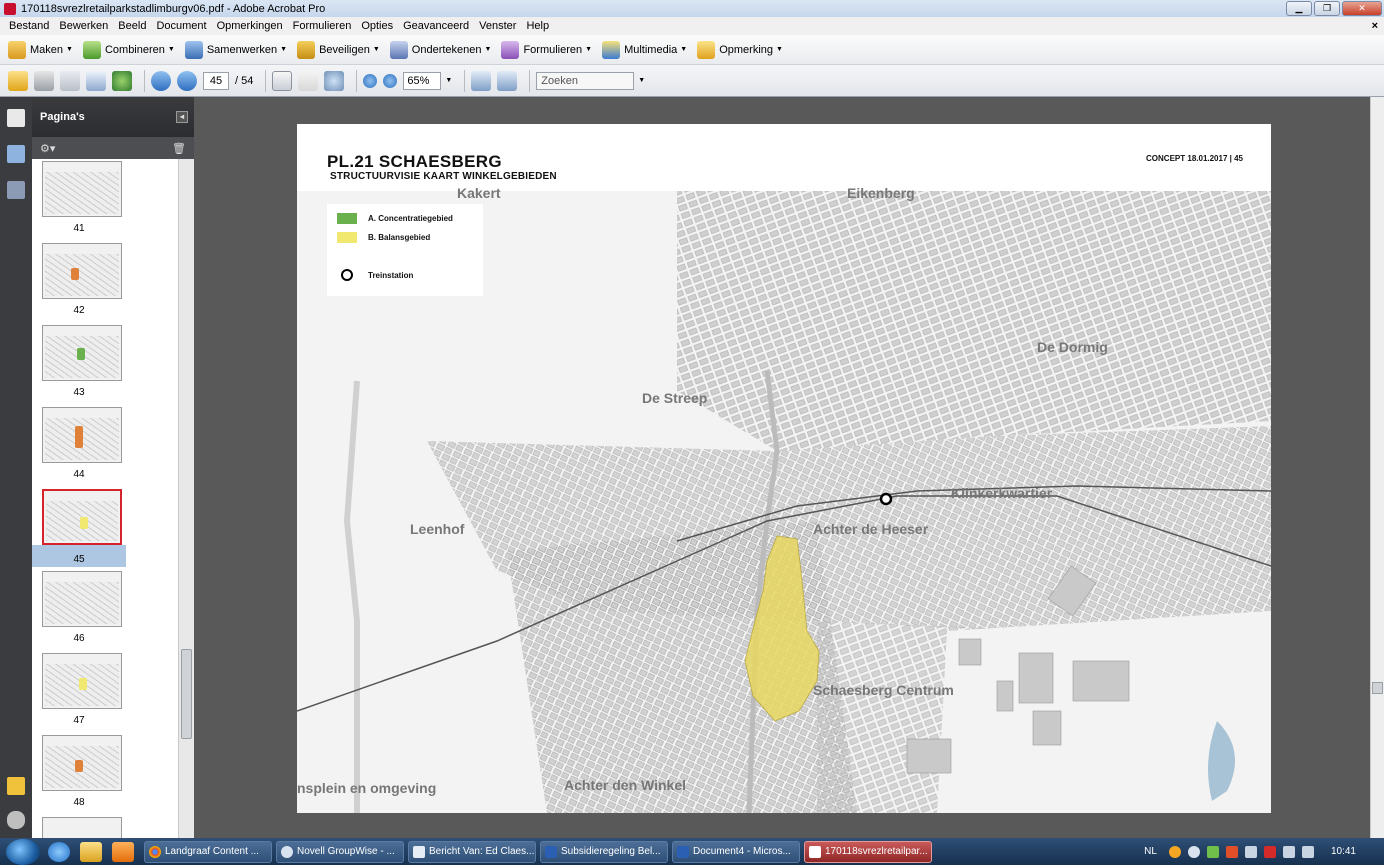  Describe the element at coordinates (537, 26) in the screenshot. I see `menu-help: Help` at that location.